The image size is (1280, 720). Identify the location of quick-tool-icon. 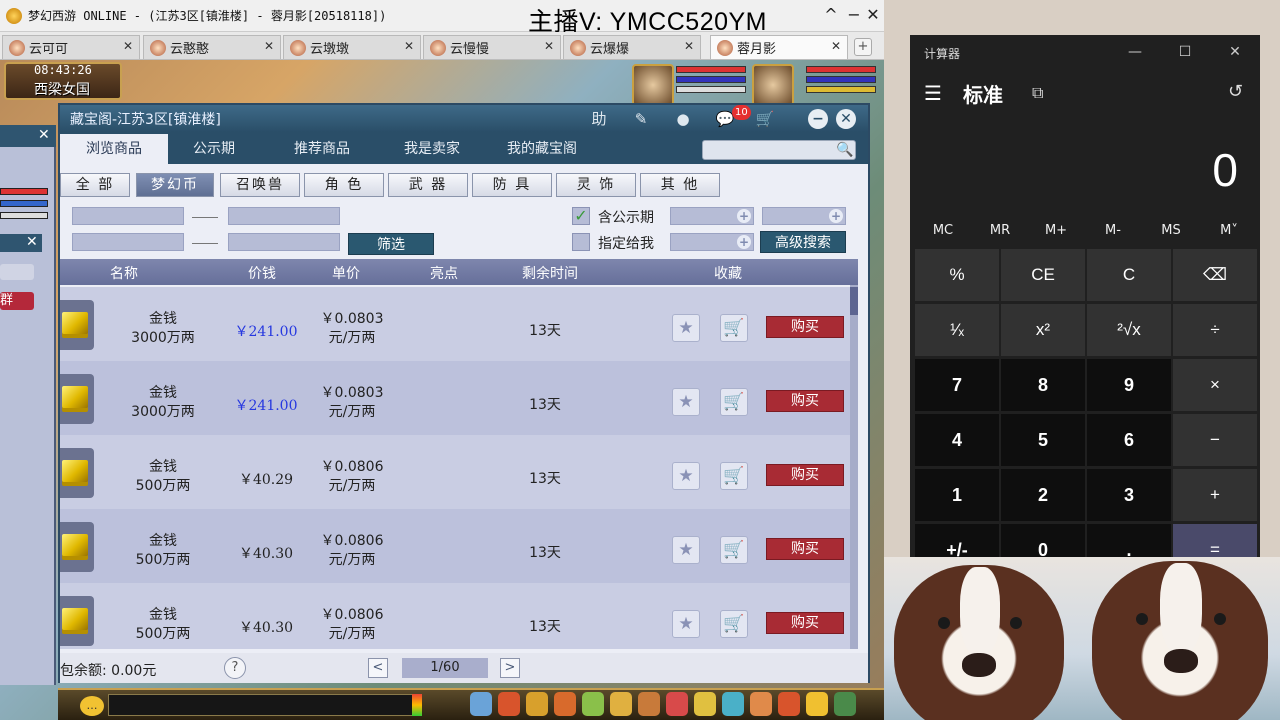
(705, 704).